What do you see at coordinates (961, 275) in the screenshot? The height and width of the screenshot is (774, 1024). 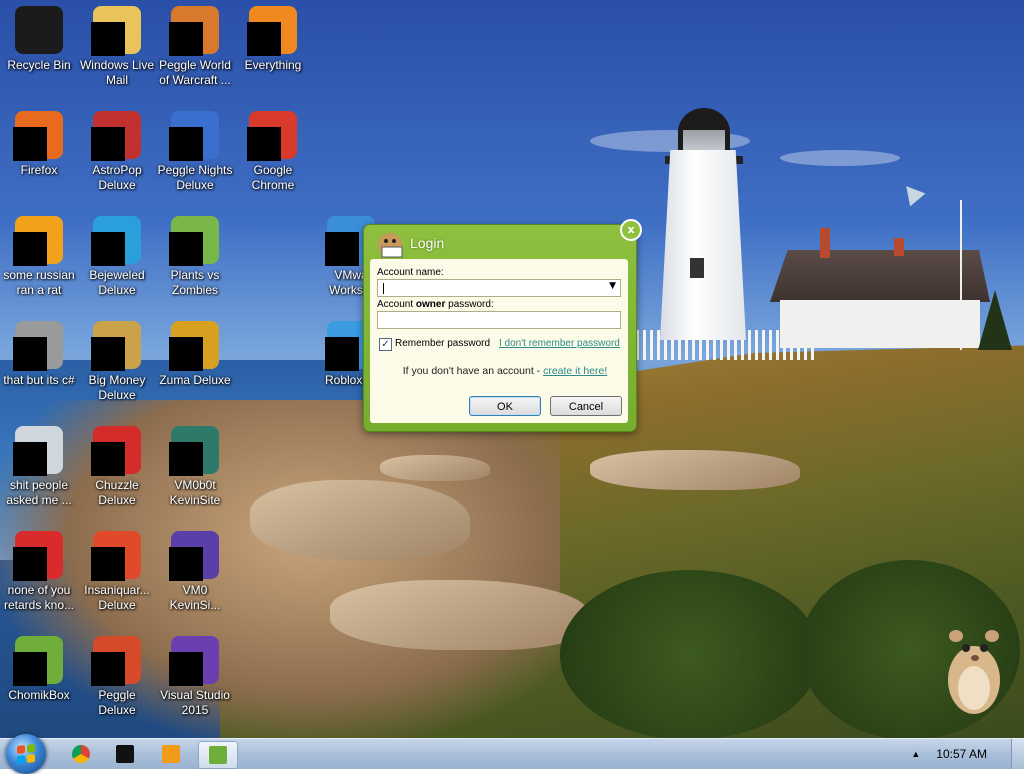 I see `flag-pole` at bounding box center [961, 275].